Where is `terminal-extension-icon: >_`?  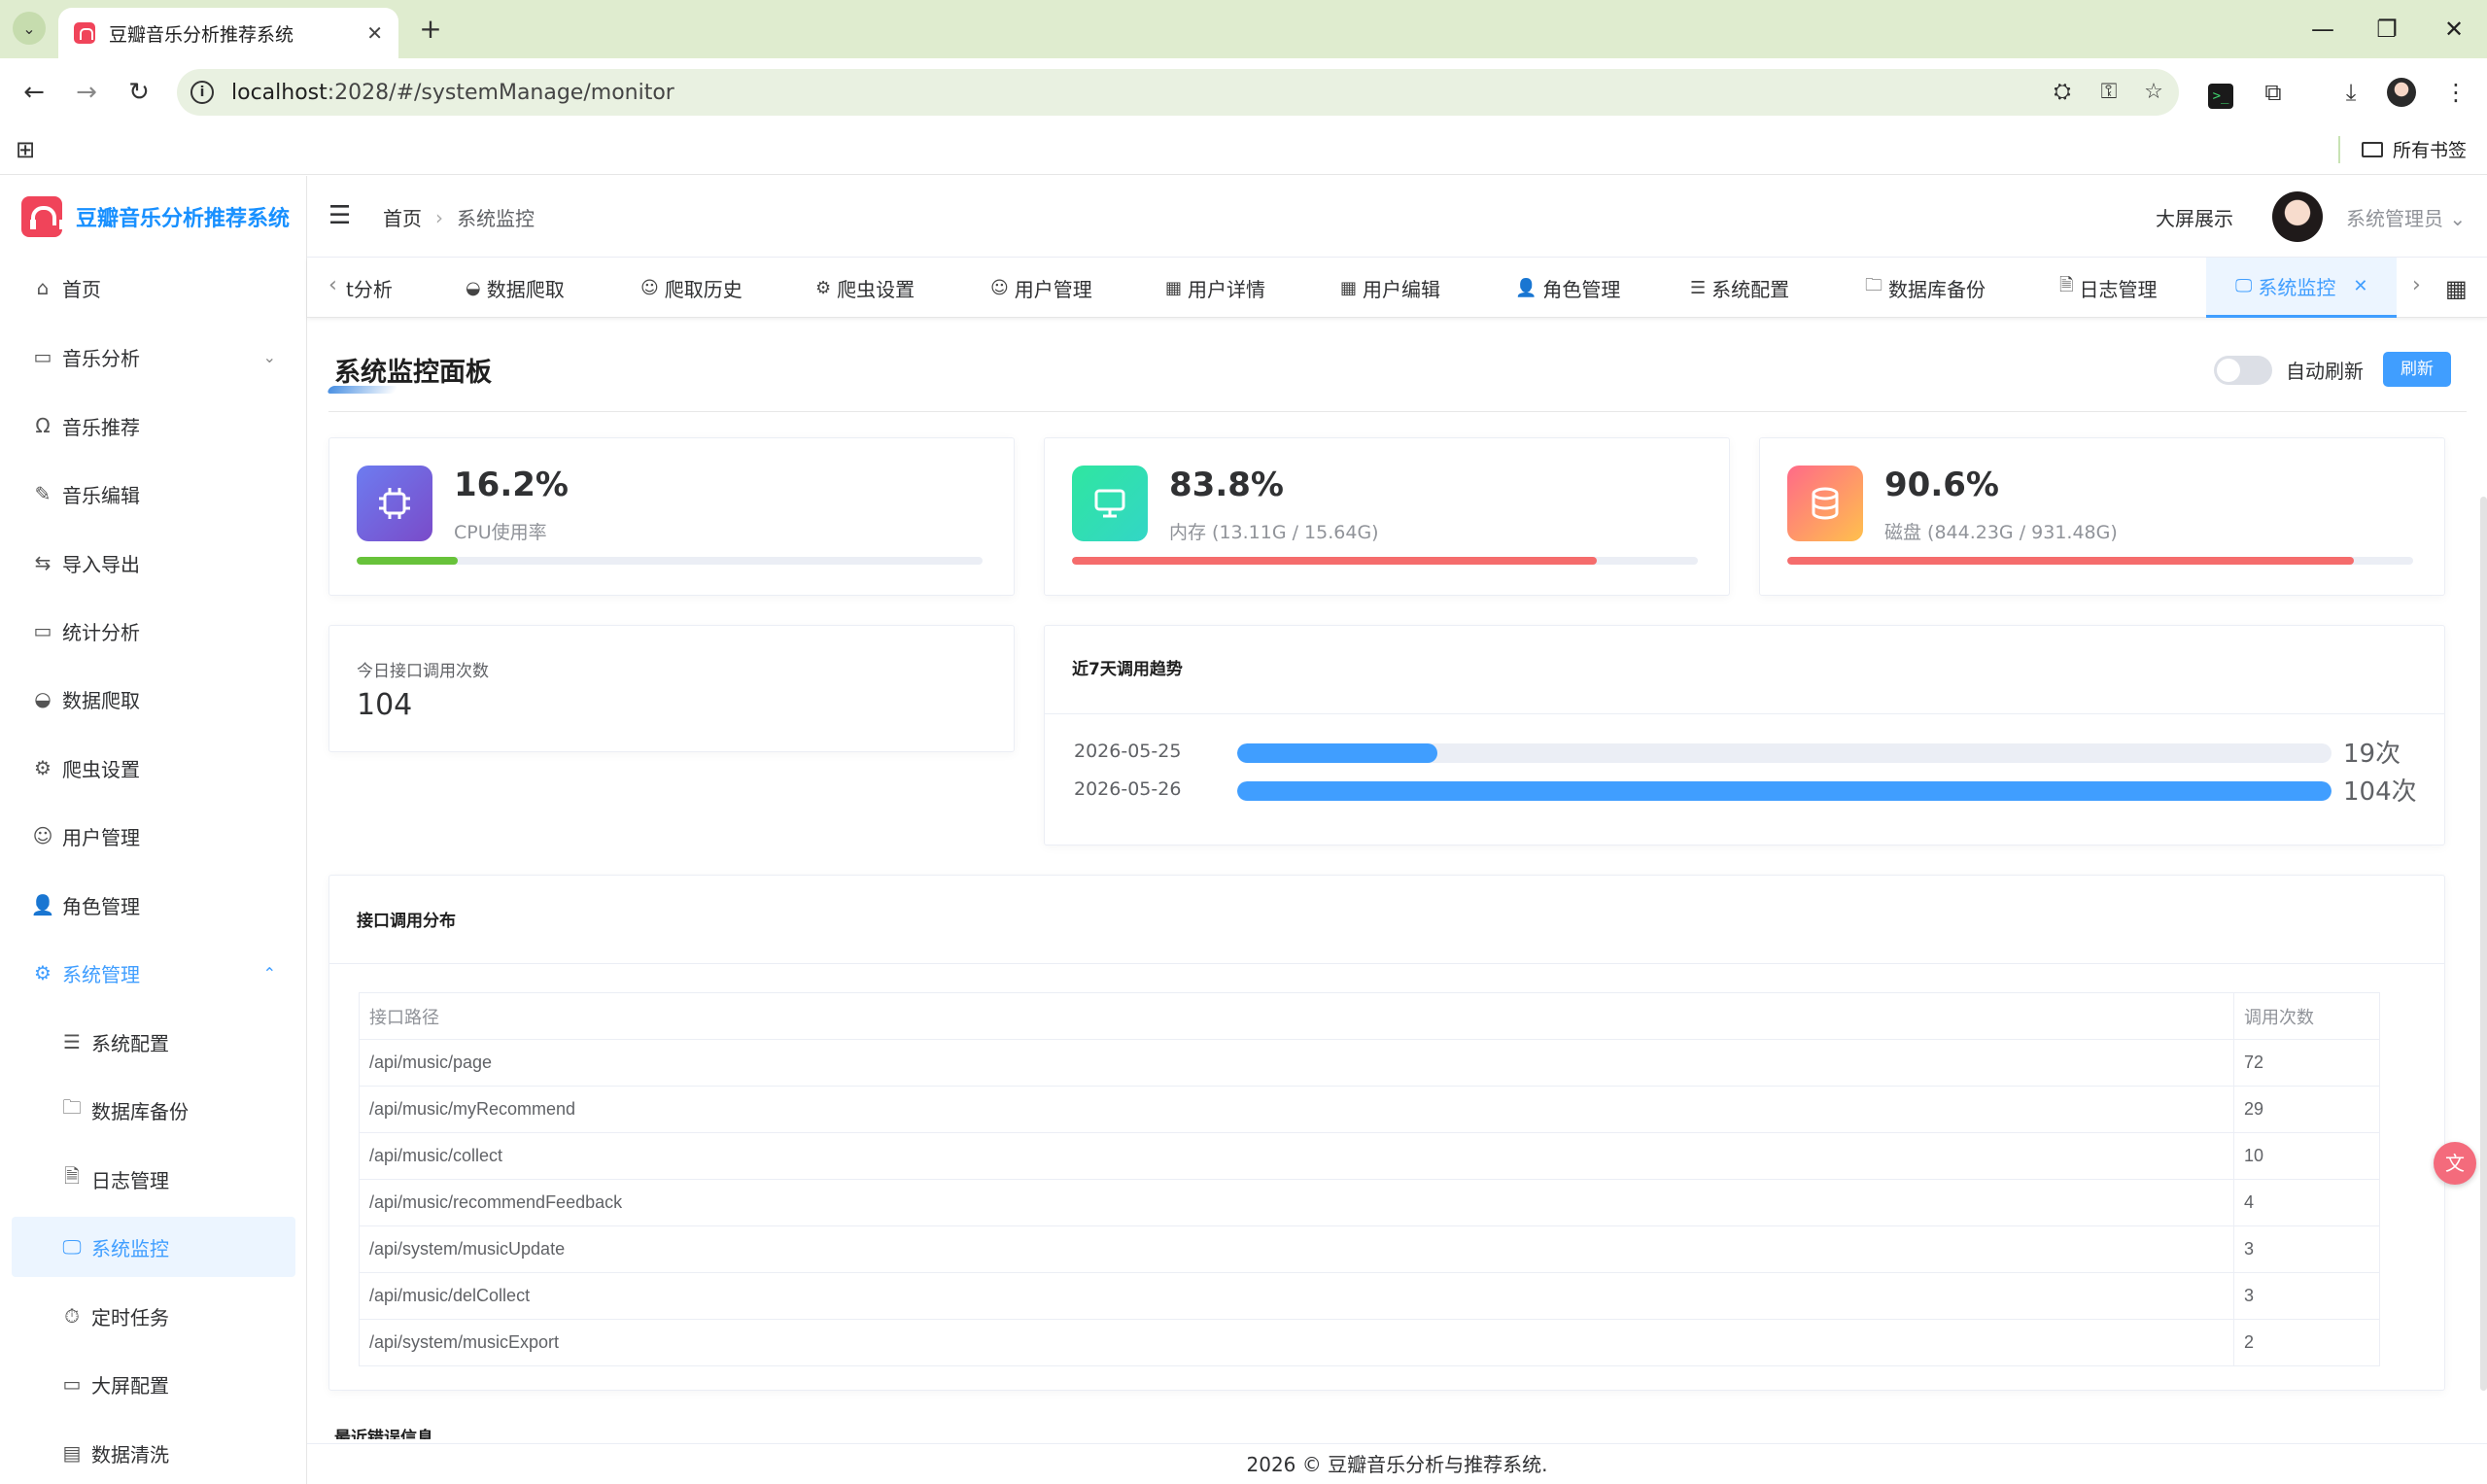
terminal-extension-icon: >_ is located at coordinates (2221, 92).